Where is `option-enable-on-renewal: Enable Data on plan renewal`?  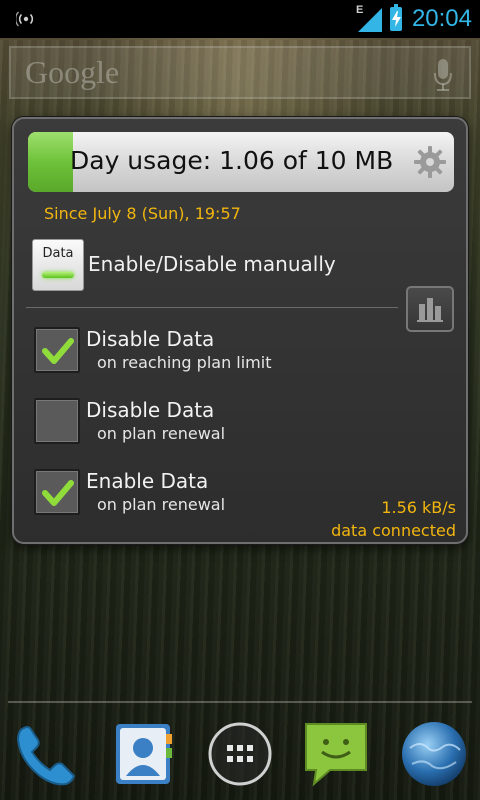 option-enable-on-renewal: Enable Data on plan renewal is located at coordinates (184, 497).